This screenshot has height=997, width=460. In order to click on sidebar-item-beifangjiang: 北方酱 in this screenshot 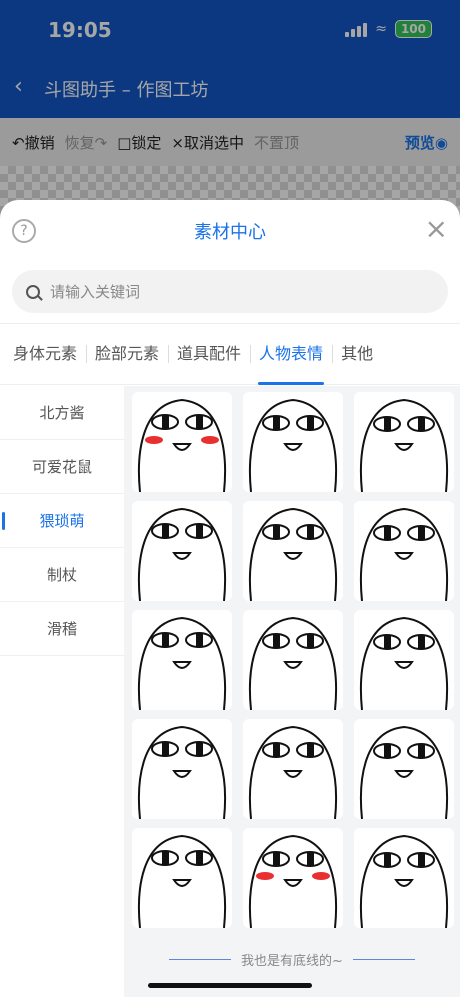, I will do `click(62, 413)`.